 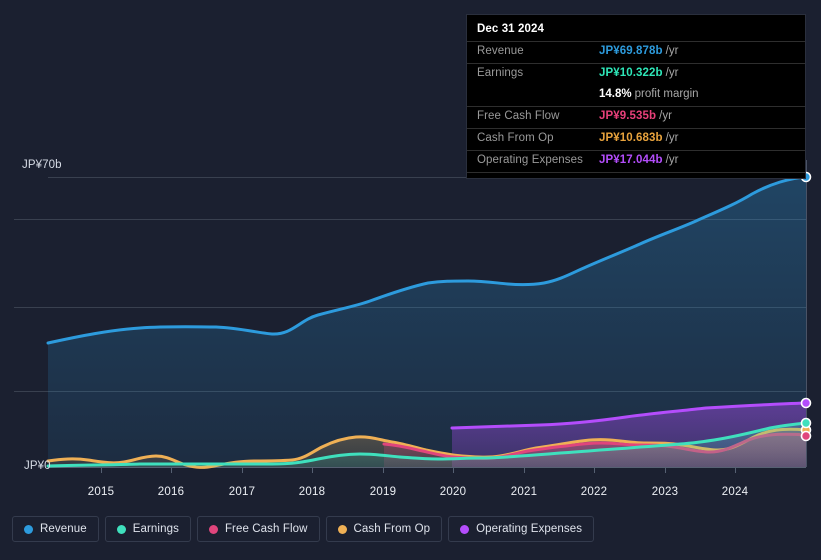 I want to click on tooltip-row-free-cash-flow: Free Cash Flow JP¥9.535b /yr, so click(x=636, y=117).